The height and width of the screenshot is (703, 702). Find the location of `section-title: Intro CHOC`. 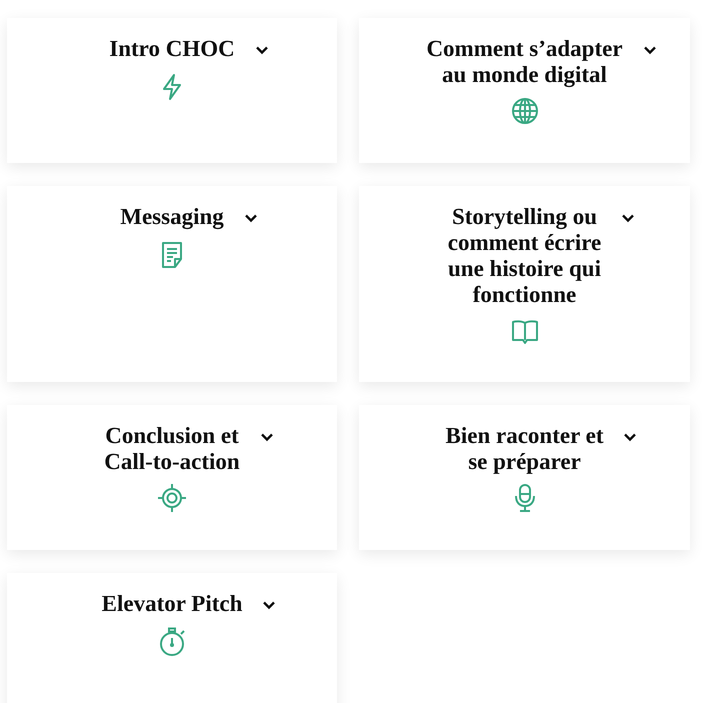

section-title: Intro CHOC is located at coordinates (172, 49).